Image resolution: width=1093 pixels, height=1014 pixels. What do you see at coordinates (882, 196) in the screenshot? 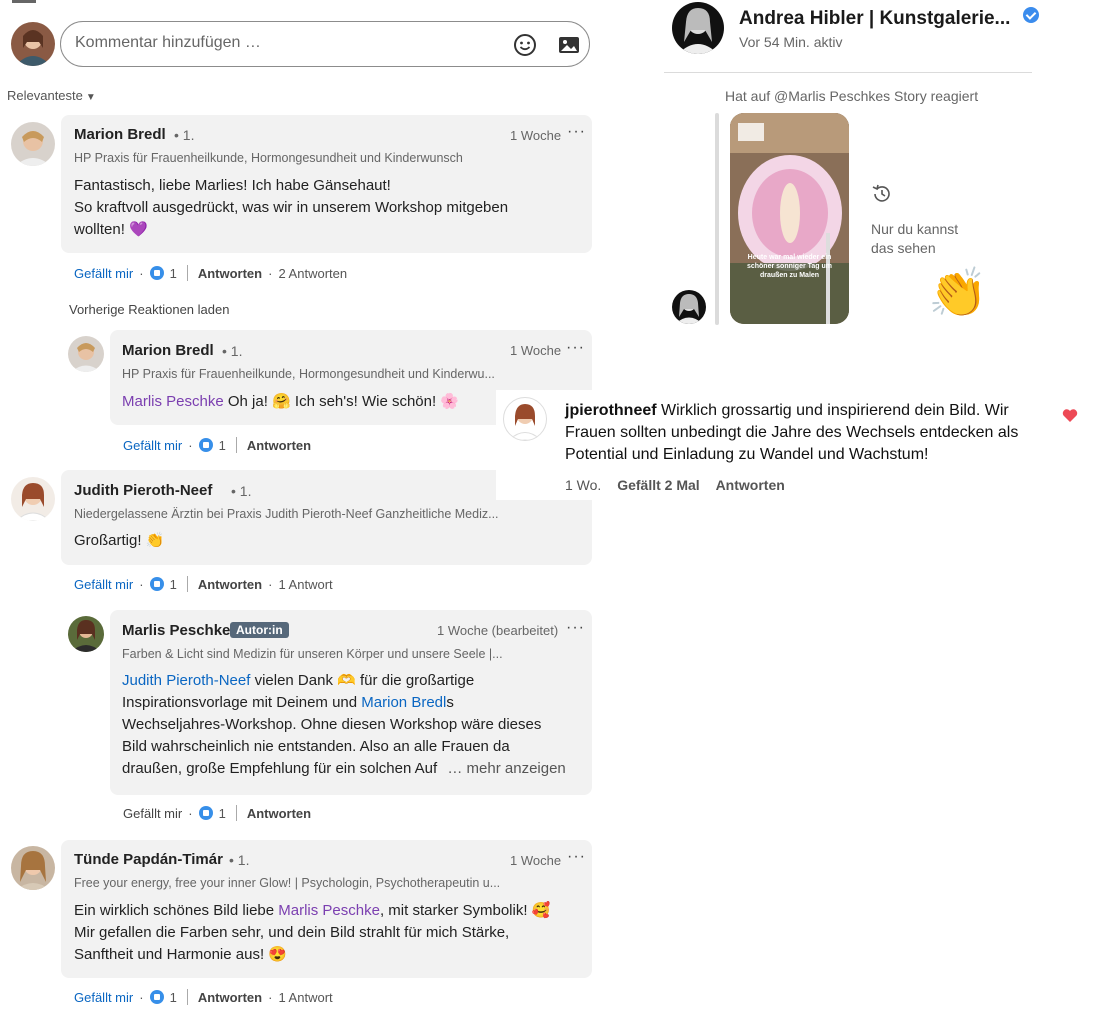
I see `history-icon` at bounding box center [882, 196].